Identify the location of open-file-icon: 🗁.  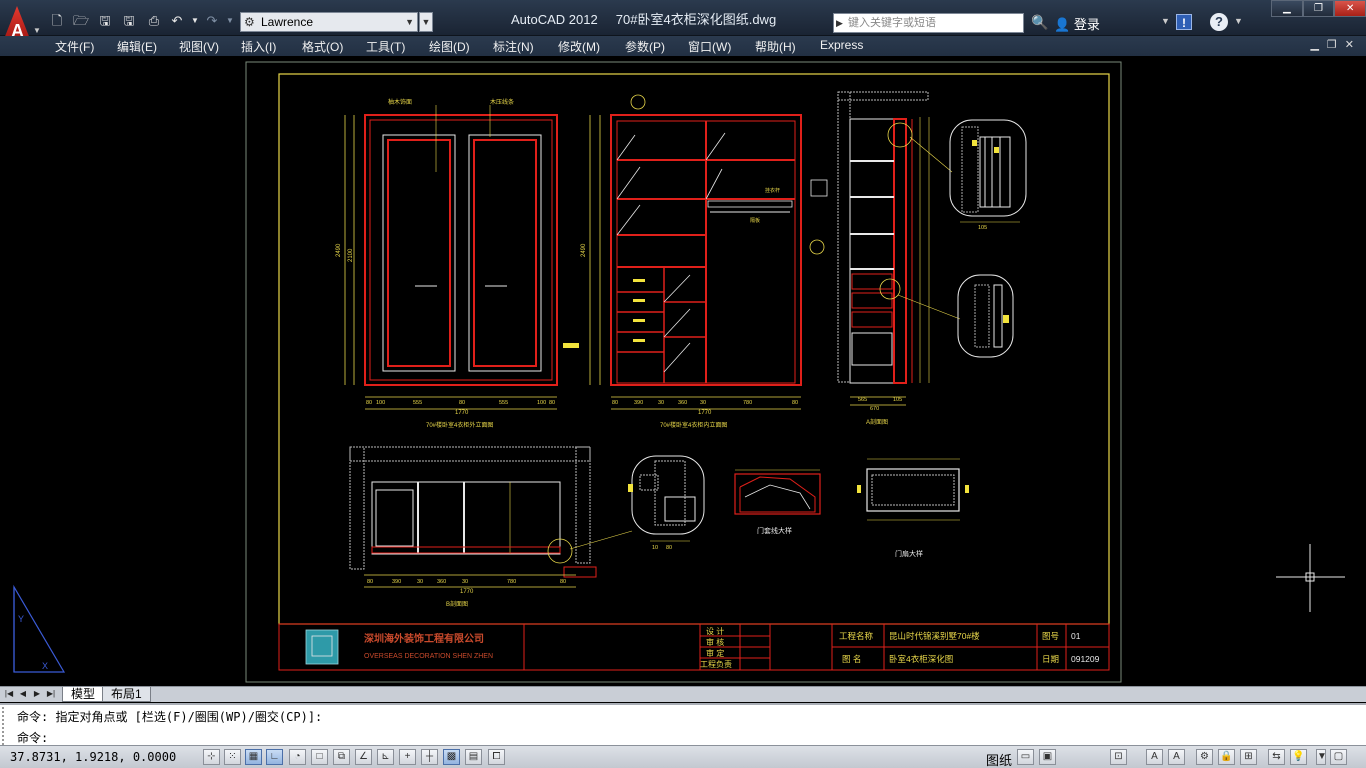
(81, 21).